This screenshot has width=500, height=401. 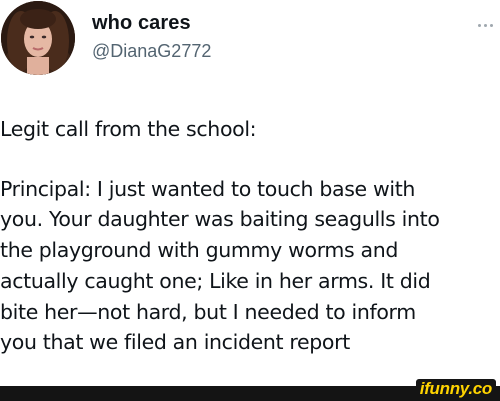 I want to click on avatar, so click(x=38, y=38).